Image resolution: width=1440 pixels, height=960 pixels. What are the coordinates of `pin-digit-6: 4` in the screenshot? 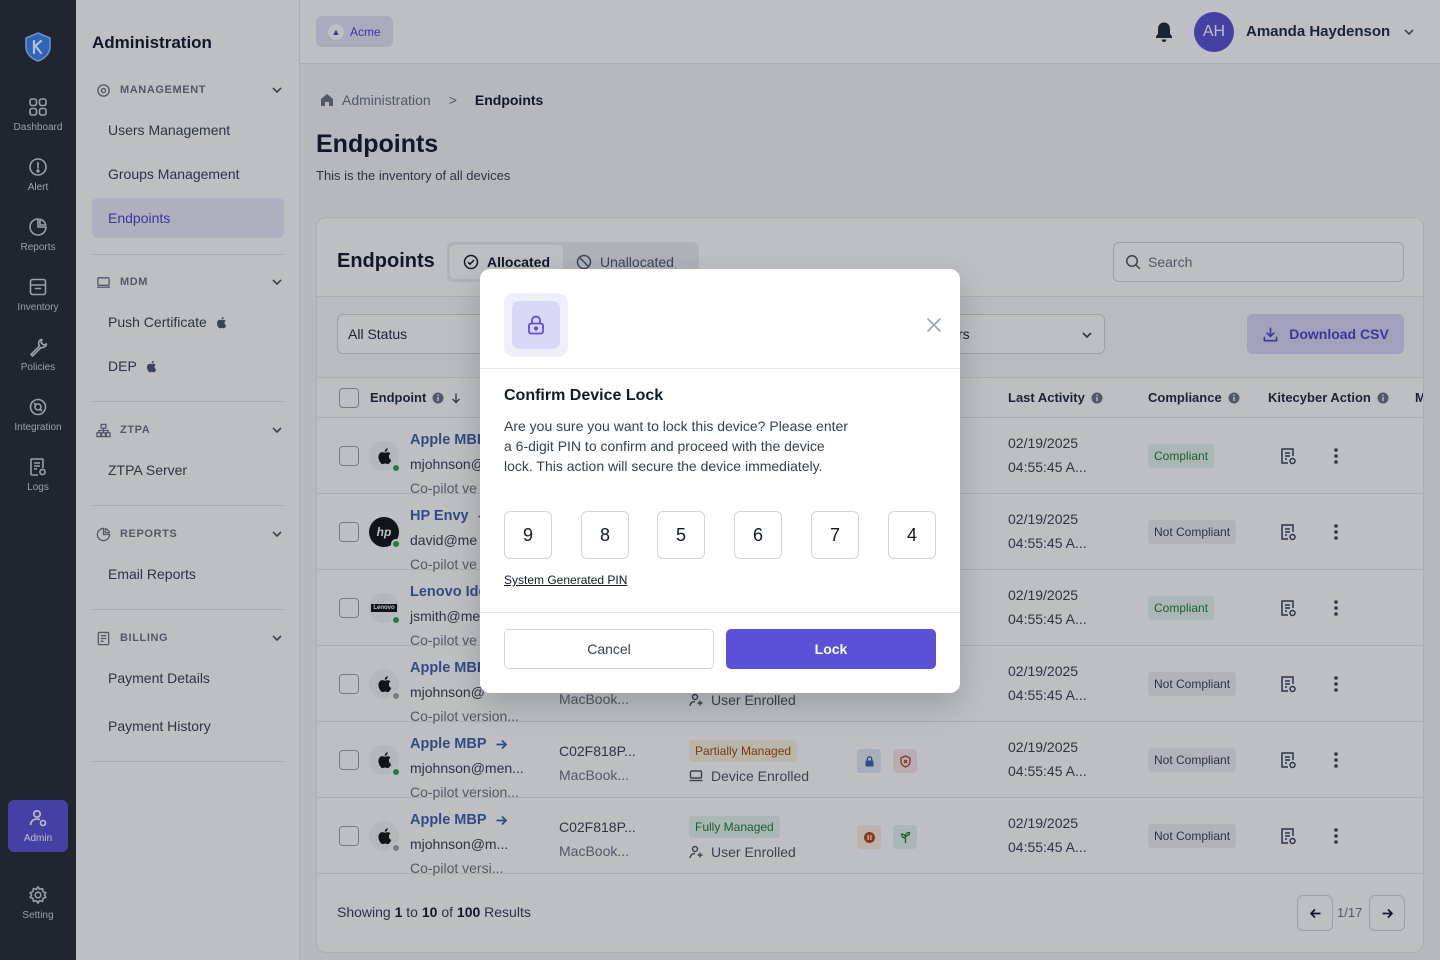 It's located at (912, 535).